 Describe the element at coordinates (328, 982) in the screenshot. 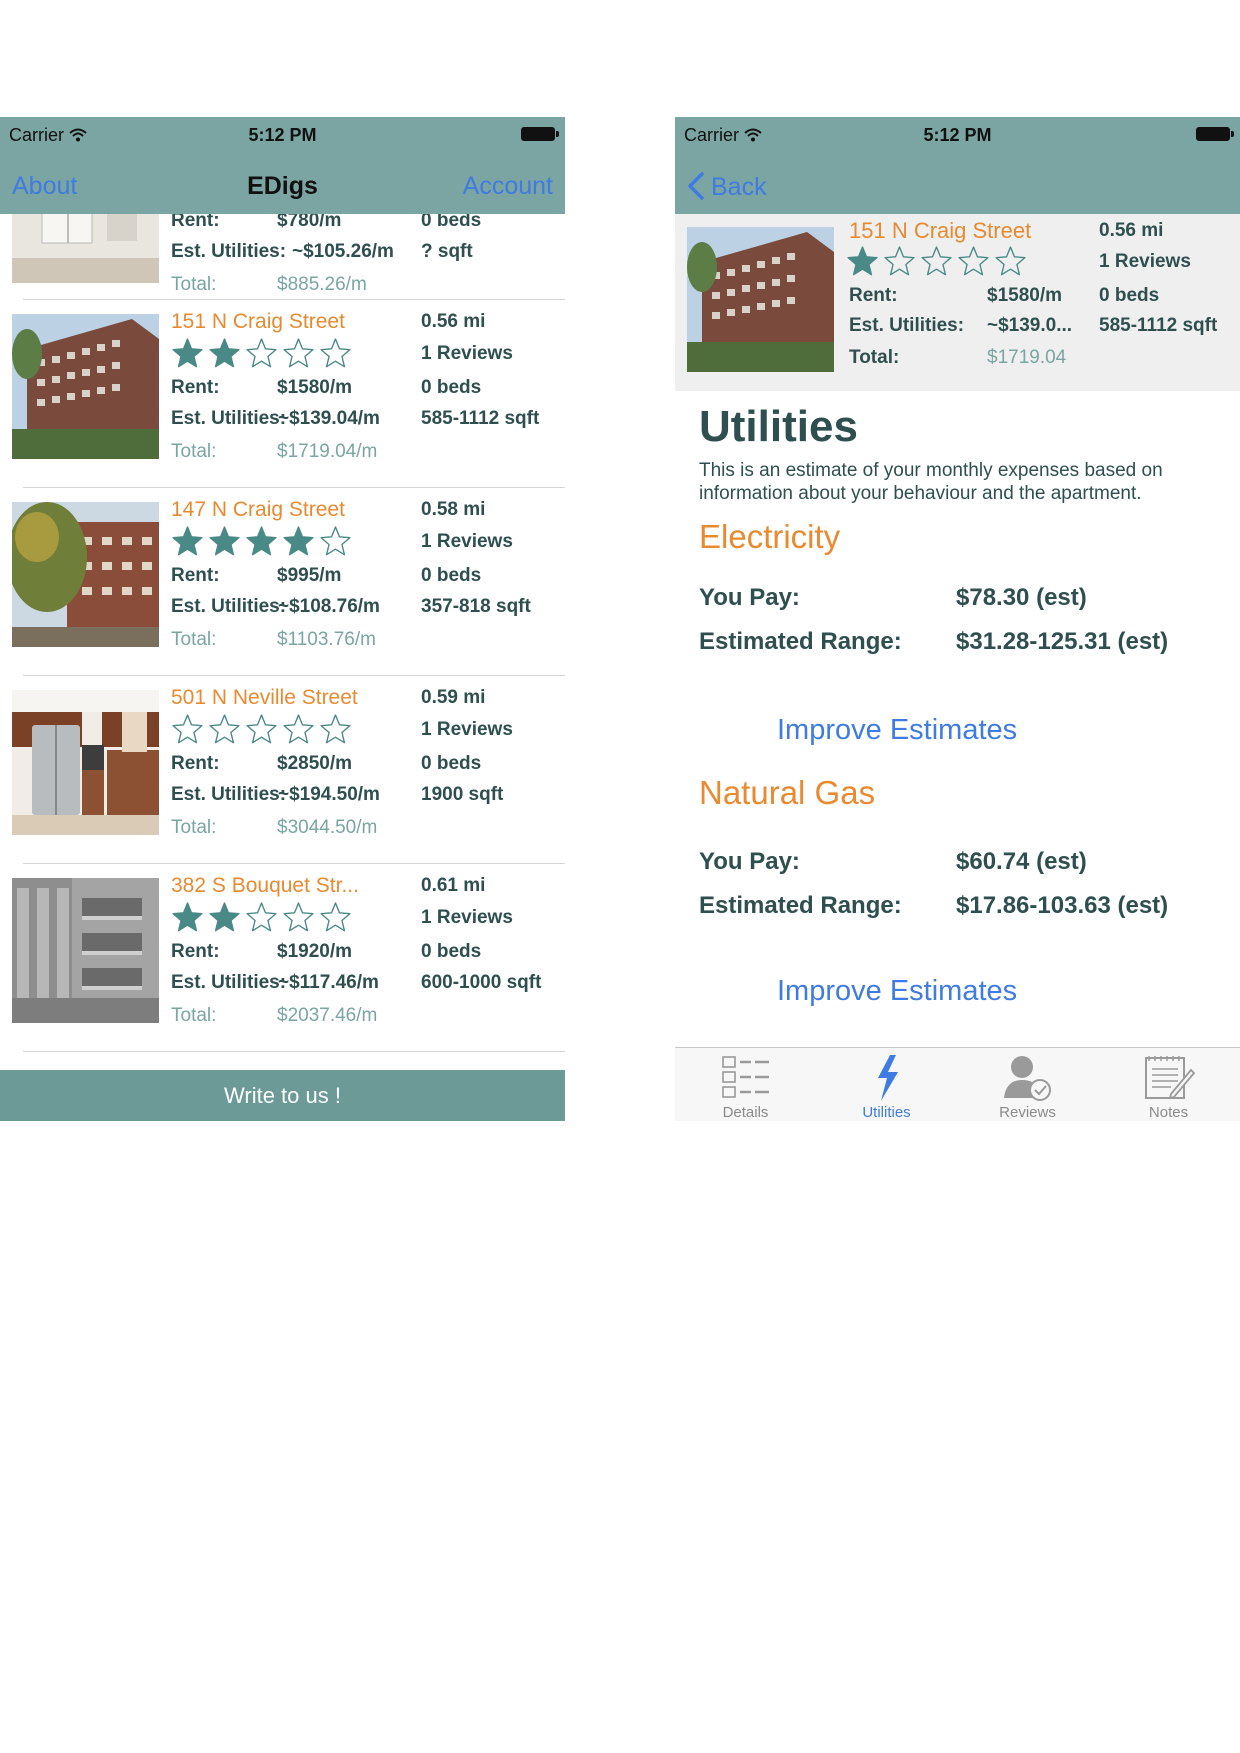

I see `utilities-value: ~$117.46/m` at that location.